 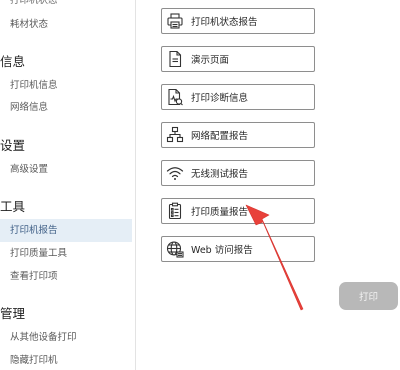 What do you see at coordinates (175, 211) in the screenshot?
I see `quality-report-icon` at bounding box center [175, 211].